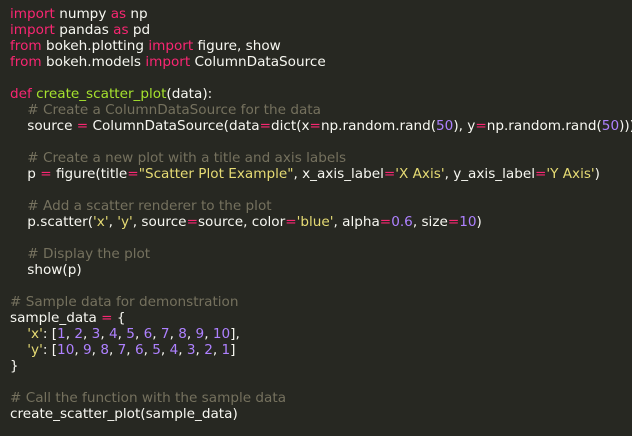  What do you see at coordinates (315, 222) in the screenshot?
I see `code-token: 'blue'` at bounding box center [315, 222].